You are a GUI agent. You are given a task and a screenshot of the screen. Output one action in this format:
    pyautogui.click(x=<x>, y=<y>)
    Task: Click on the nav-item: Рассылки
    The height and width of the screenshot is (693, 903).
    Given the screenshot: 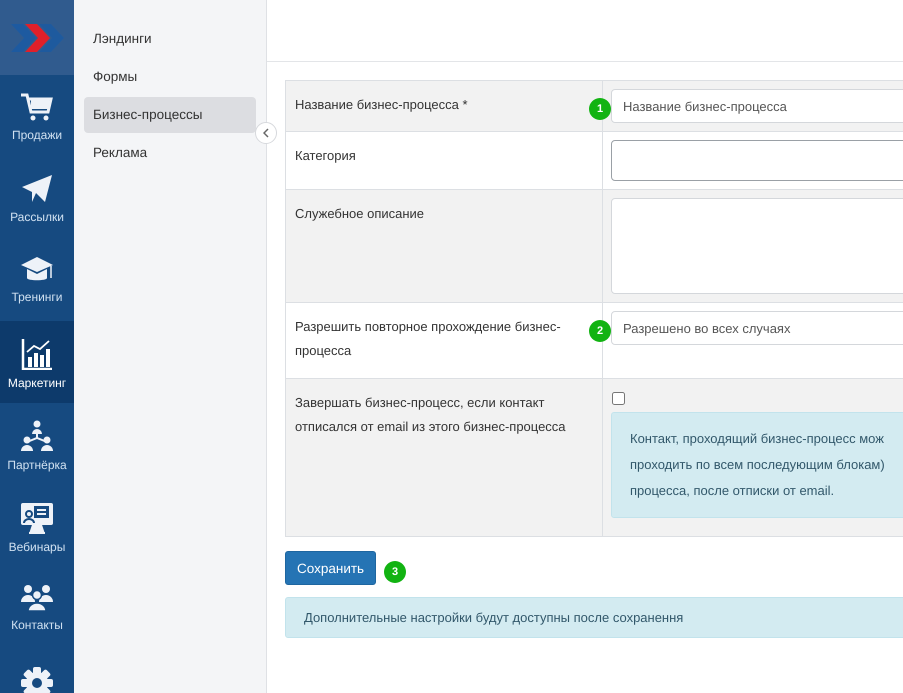 What is the action you would take?
    pyautogui.click(x=37, y=198)
    